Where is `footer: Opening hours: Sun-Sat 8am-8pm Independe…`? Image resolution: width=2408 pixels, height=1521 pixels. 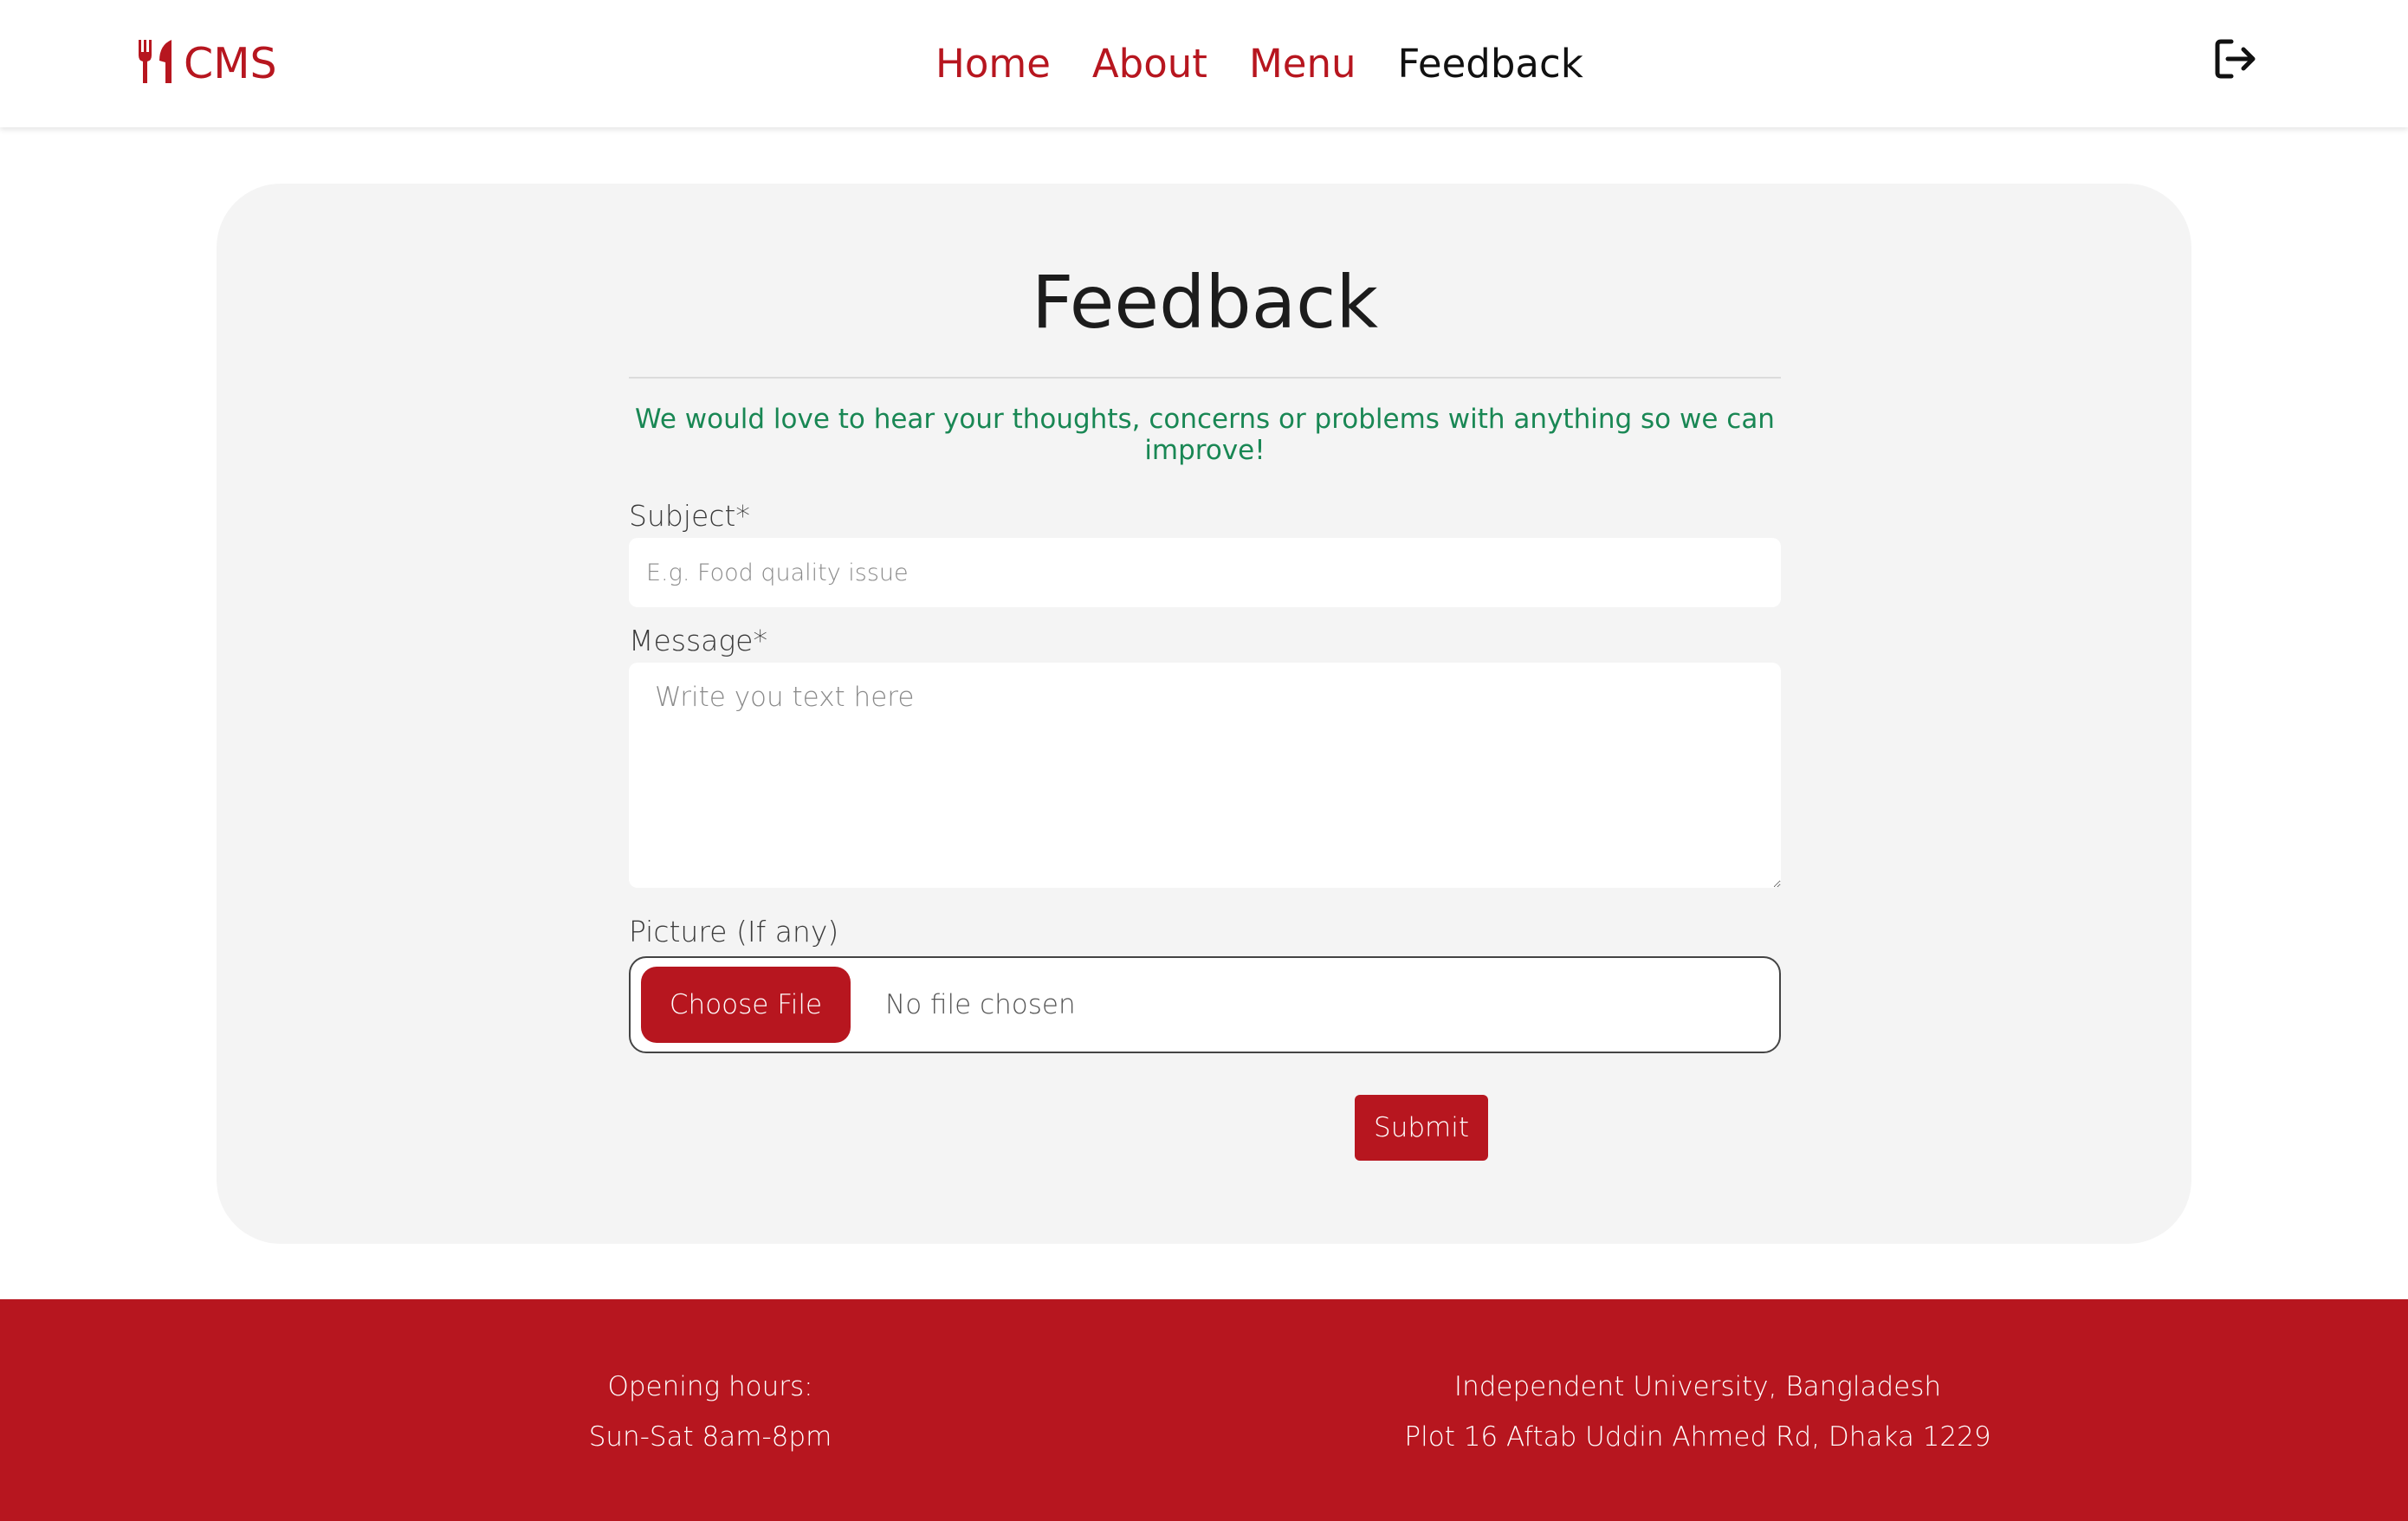
footer: Opening hours: Sun-Sat 8am-8pm Independe… is located at coordinates (1204, 1410).